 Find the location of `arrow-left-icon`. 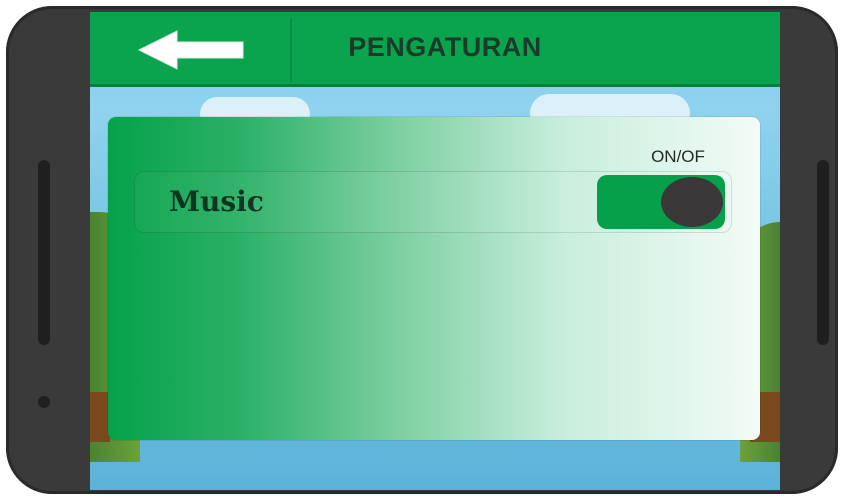

arrow-left-icon is located at coordinates (190, 50).